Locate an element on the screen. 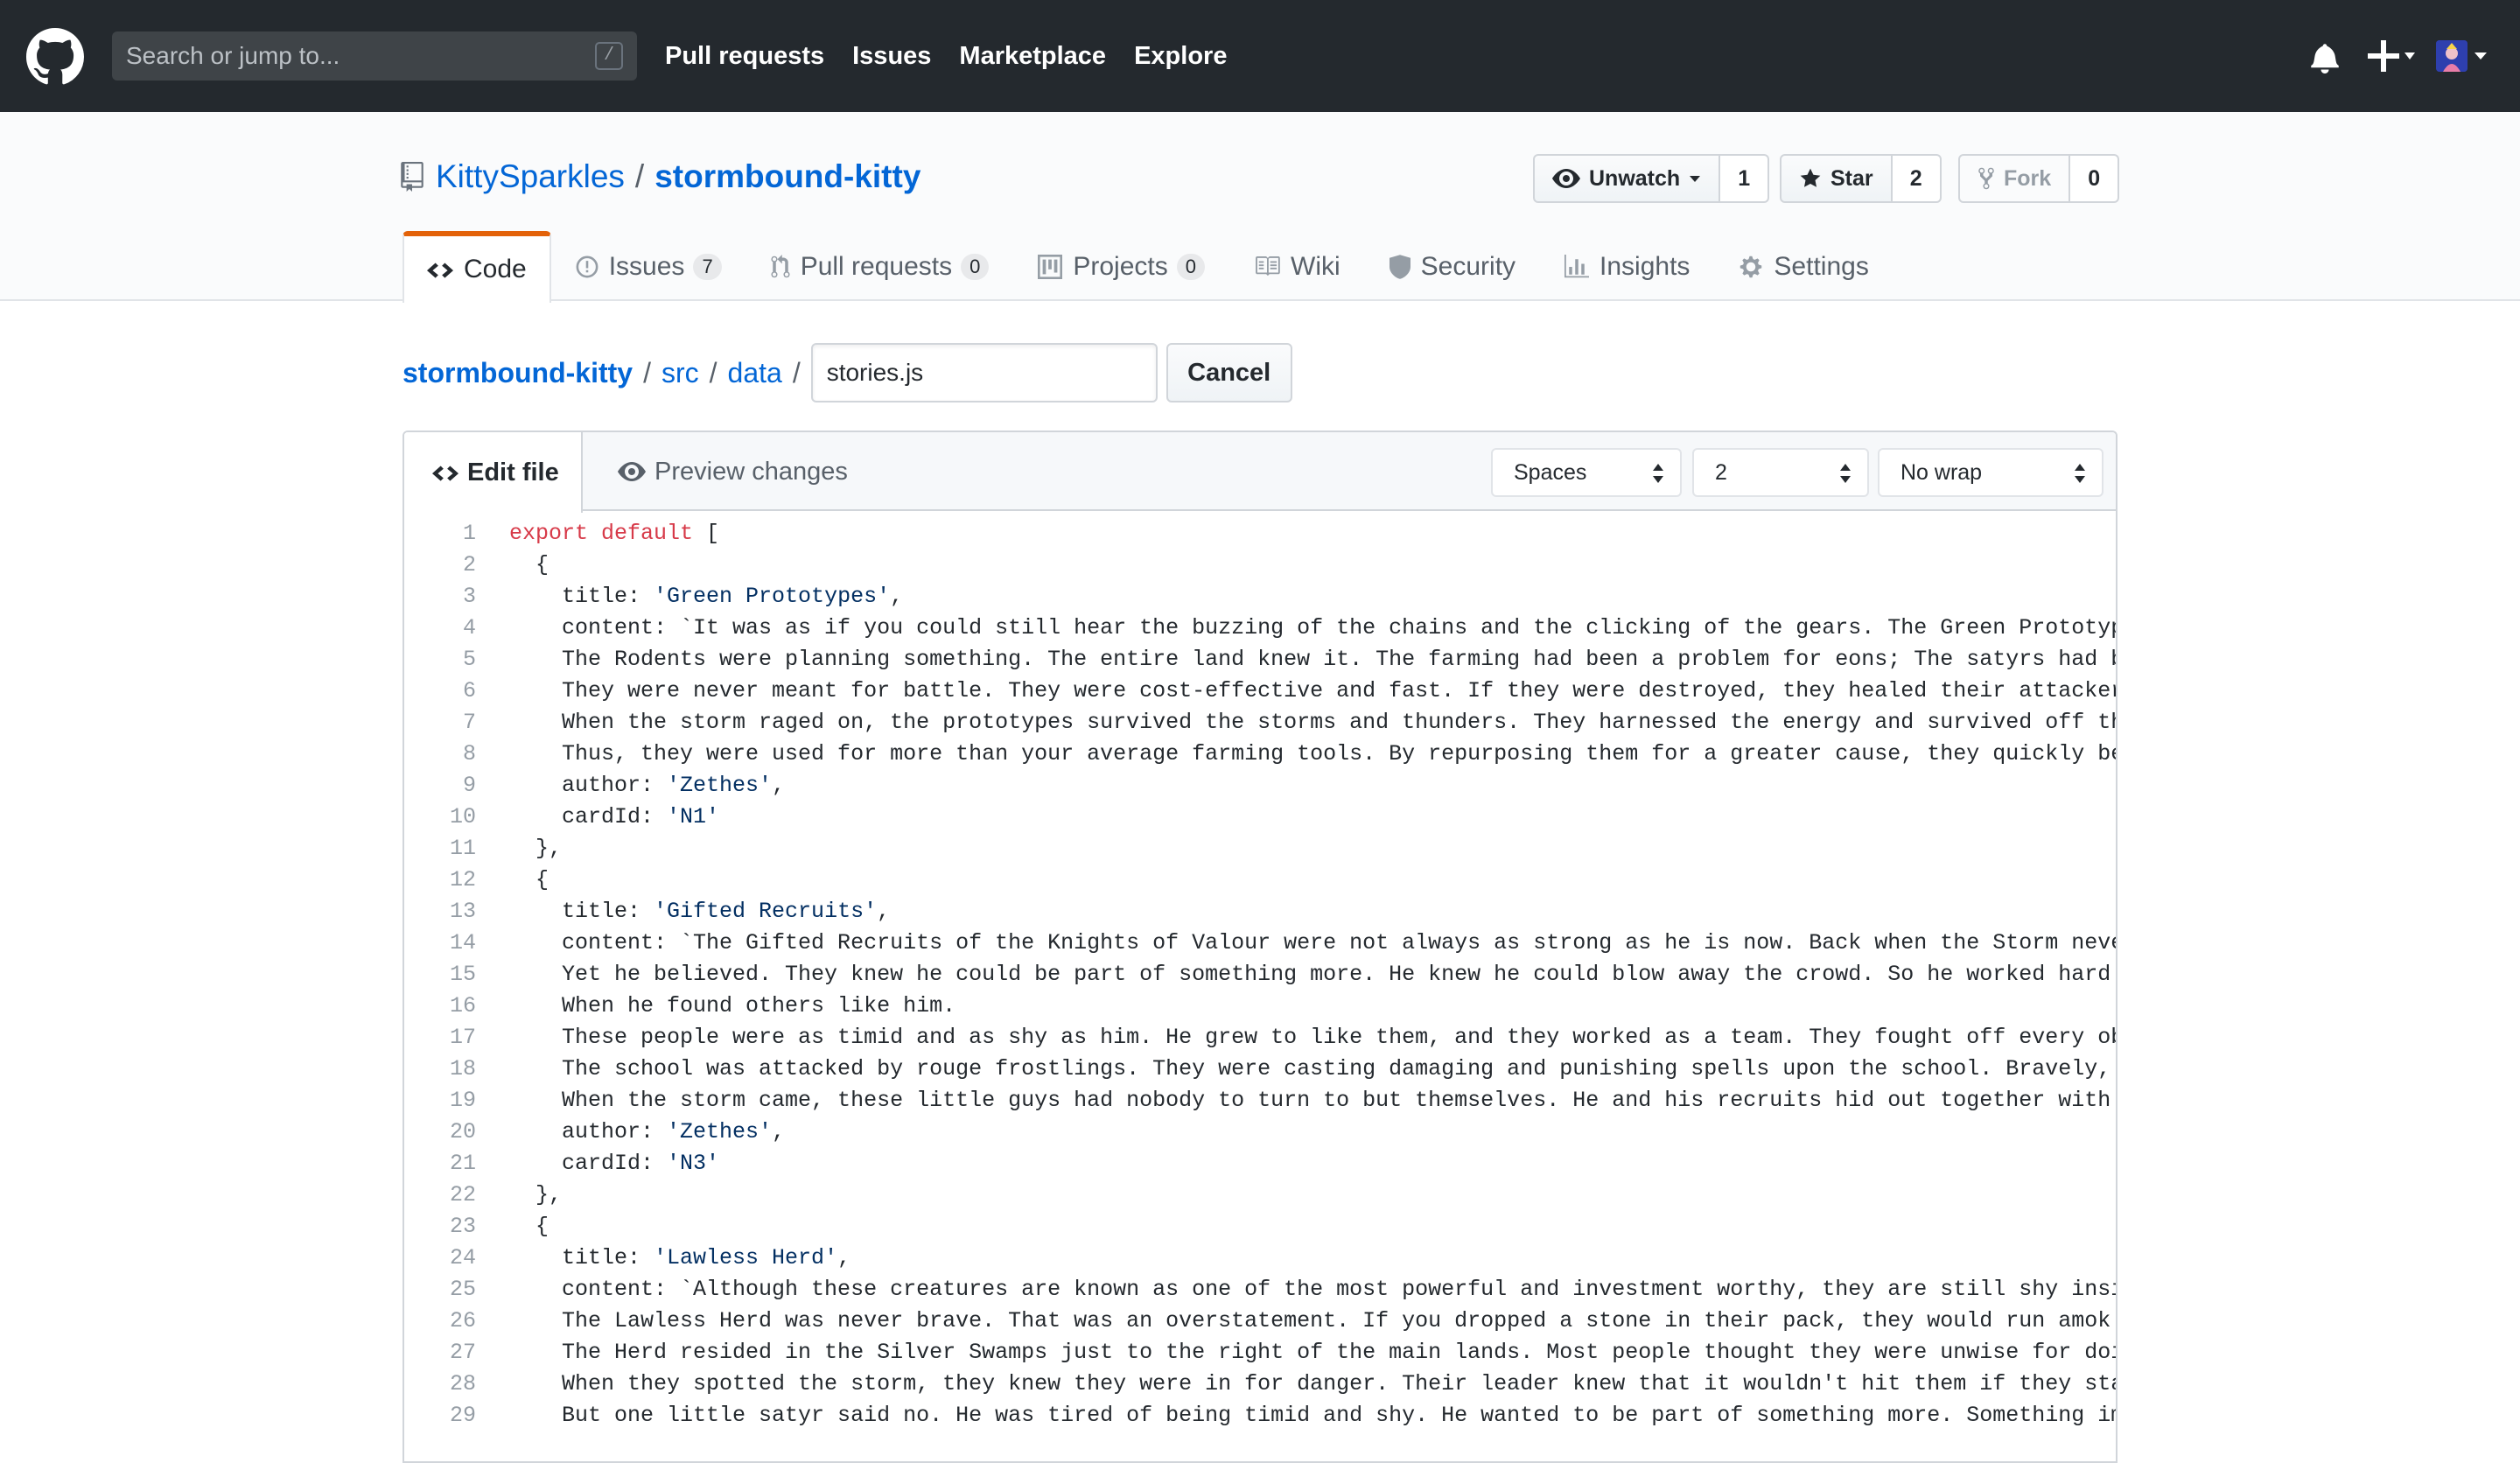  repo-title: KittySparkles / stormbound-kitty is located at coordinates (660, 177).